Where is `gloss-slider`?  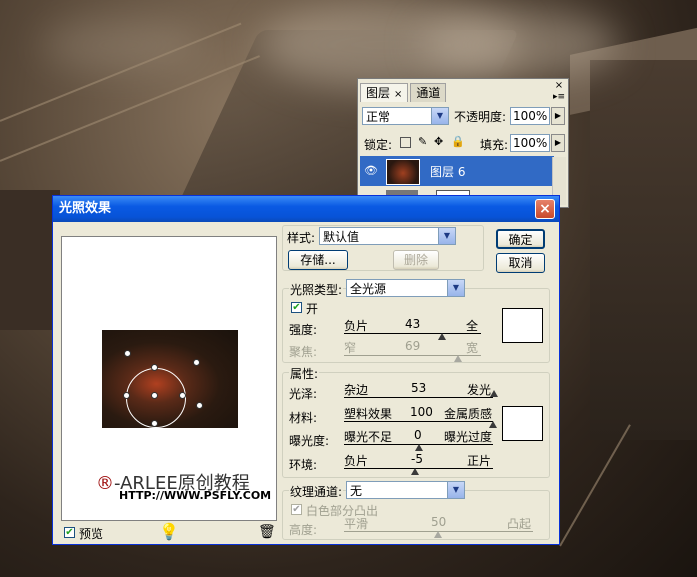 gloss-slider is located at coordinates (418, 397).